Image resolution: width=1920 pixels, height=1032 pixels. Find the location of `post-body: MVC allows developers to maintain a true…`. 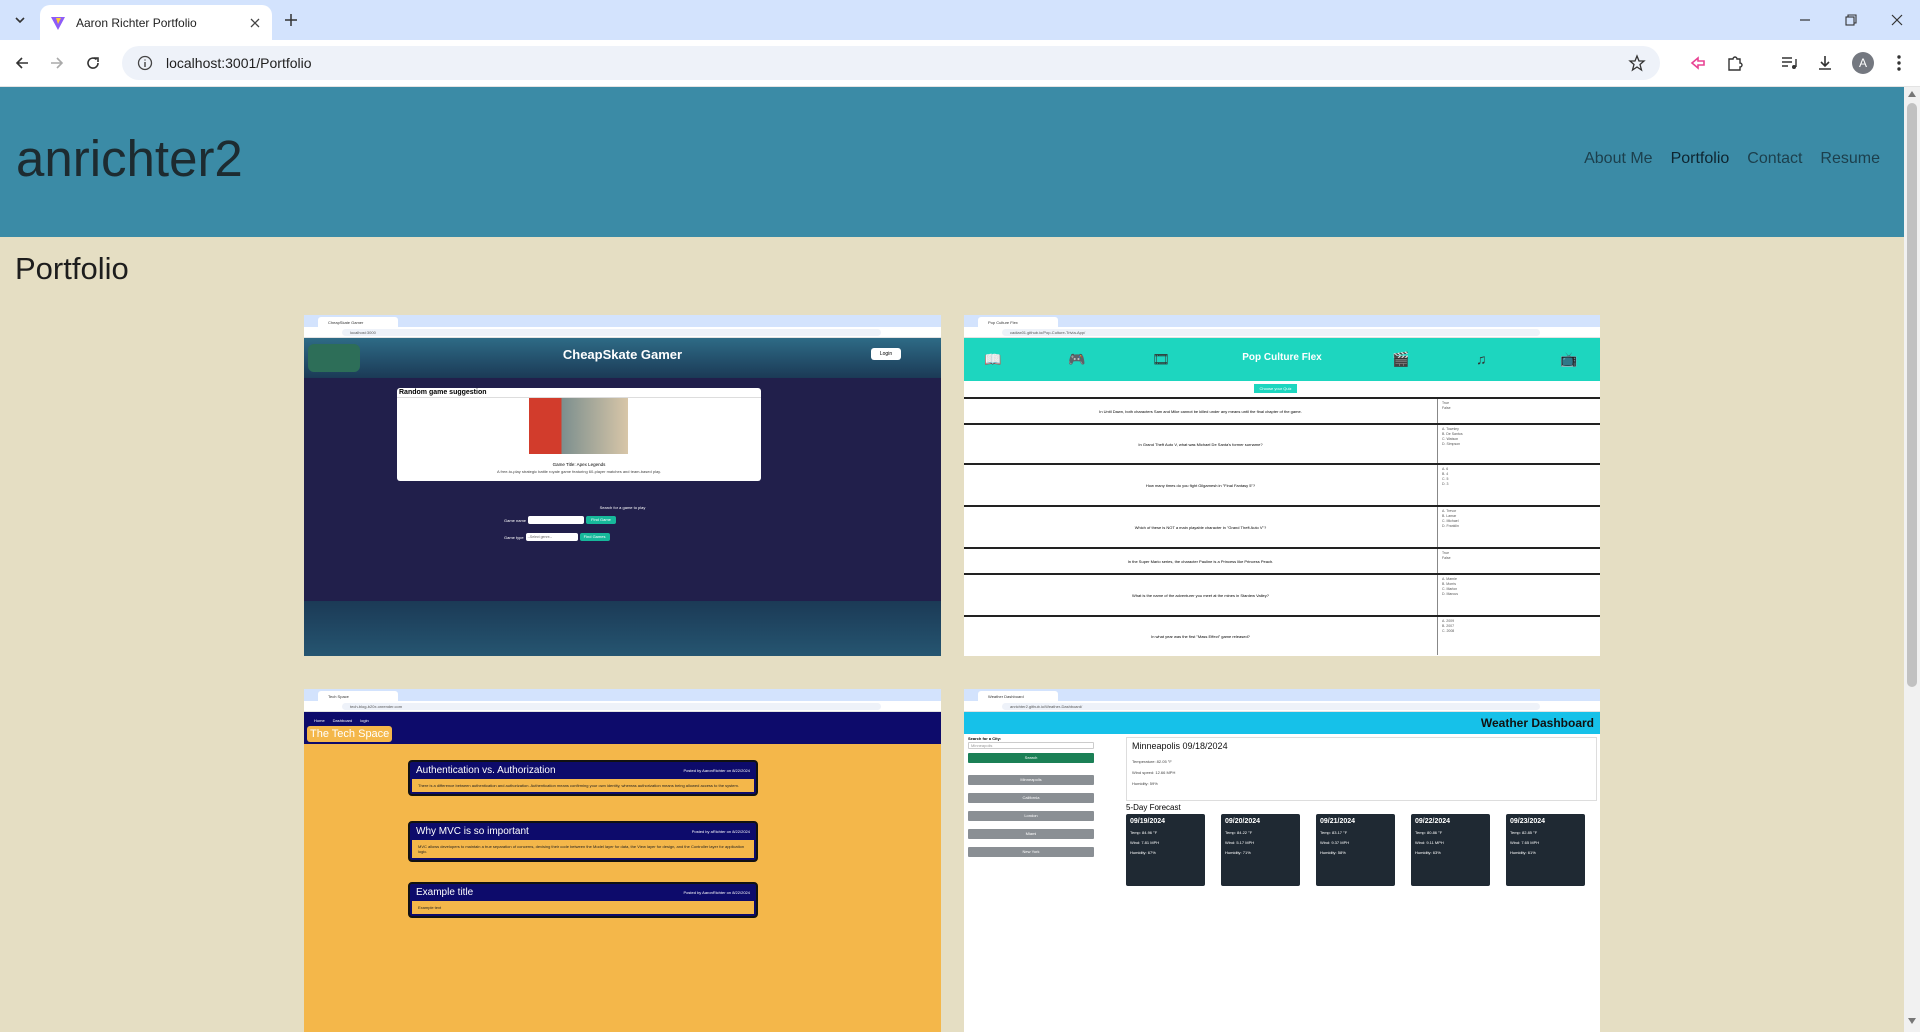

post-body: MVC allows developers to maintain a true… is located at coordinates (583, 849).